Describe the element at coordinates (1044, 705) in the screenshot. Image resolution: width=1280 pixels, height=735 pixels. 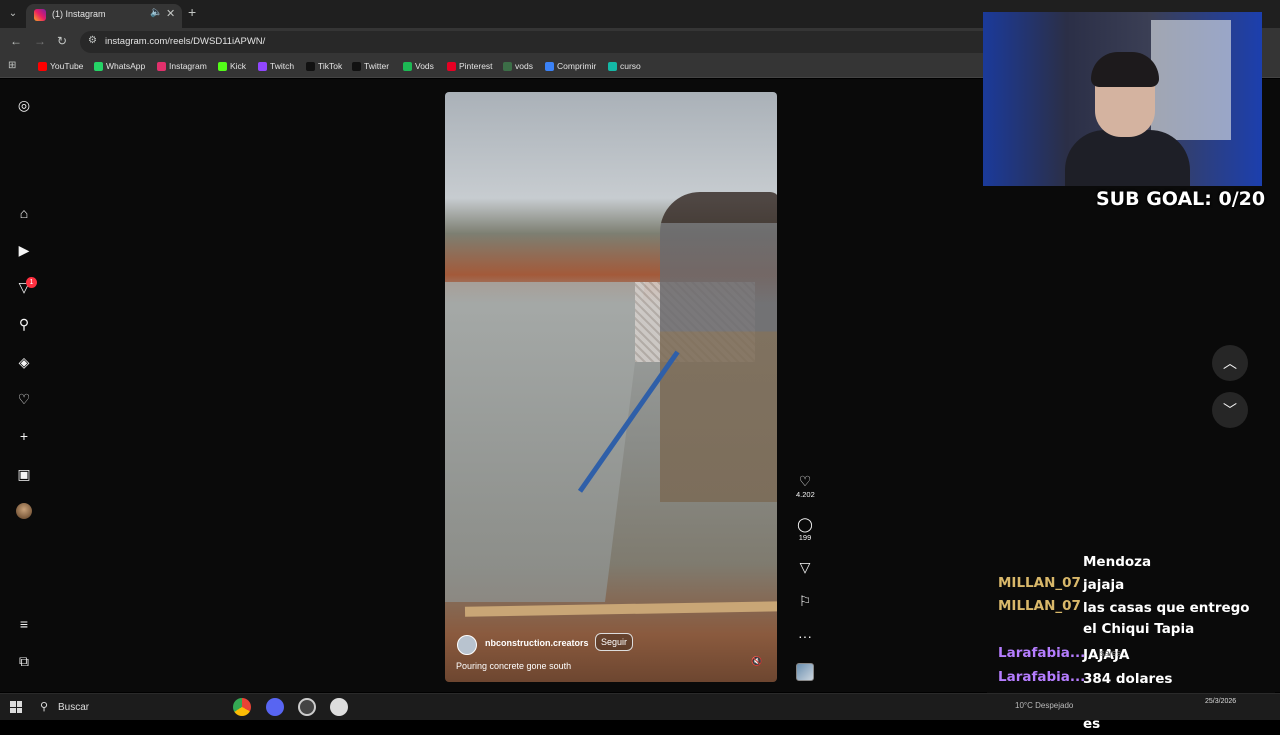
I see `weather-tray: 10°C Despejado` at that location.